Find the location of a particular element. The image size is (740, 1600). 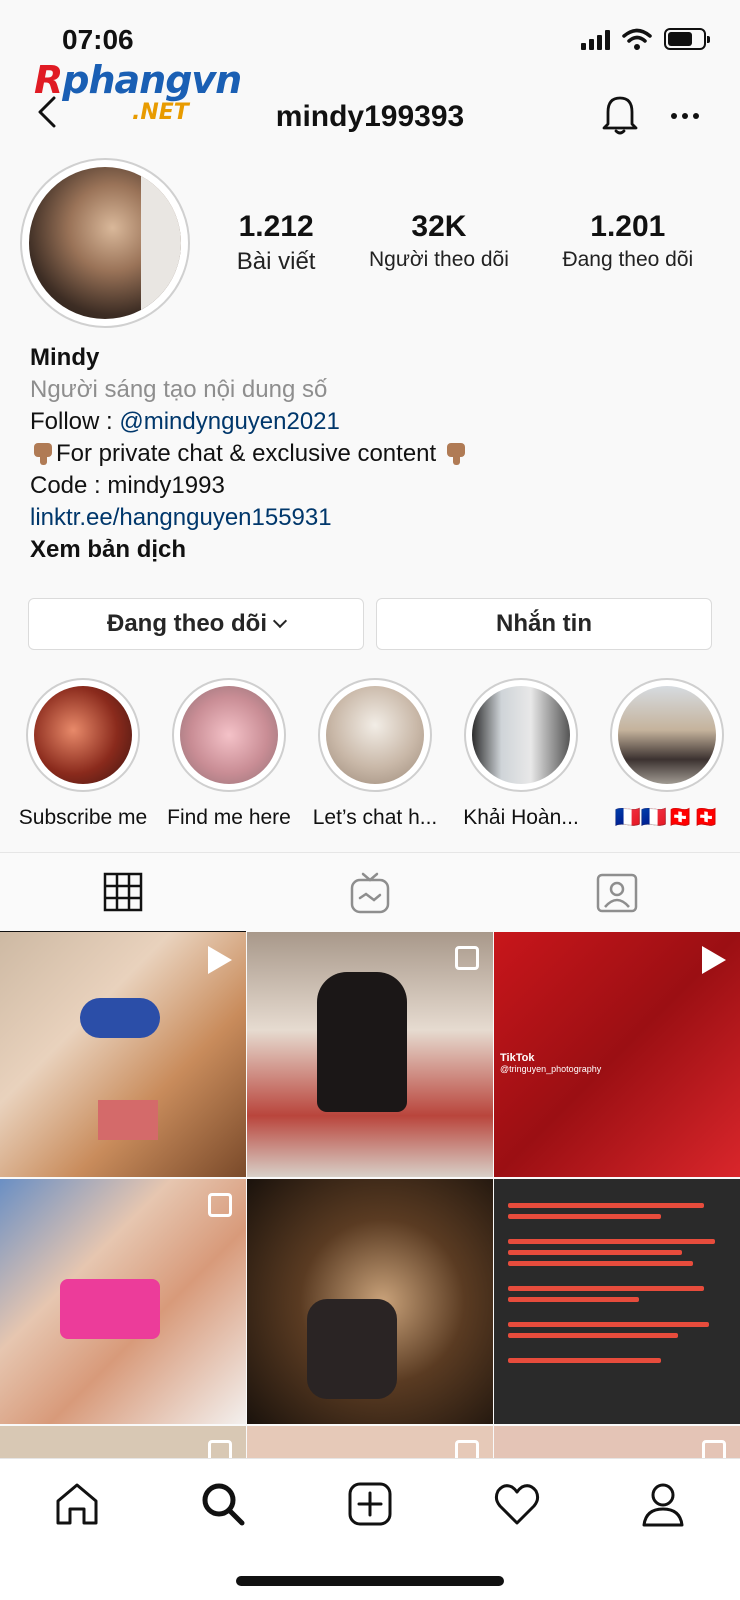

follow-line: Follow : @mindynguyen2021 is located at coordinates (370, 422).